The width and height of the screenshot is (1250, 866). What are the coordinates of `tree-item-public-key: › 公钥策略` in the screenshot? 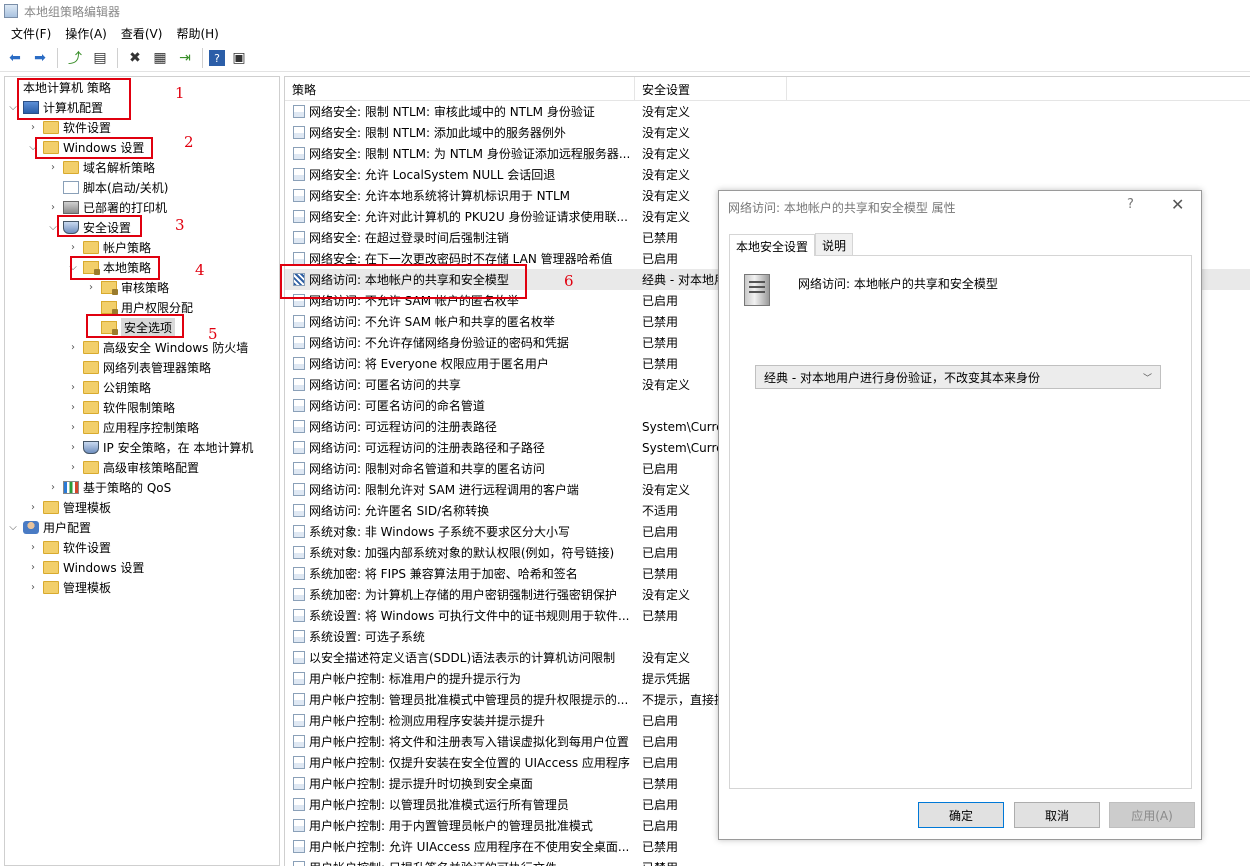 It's located at (109, 387).